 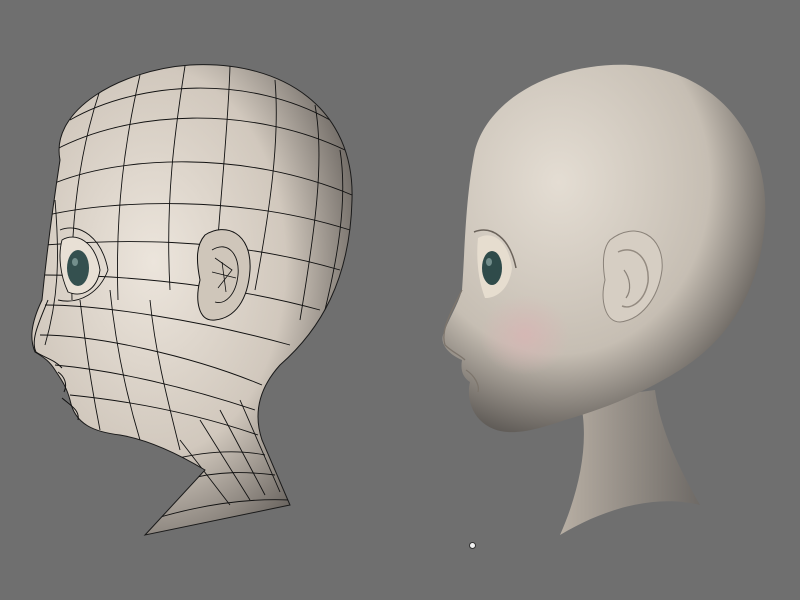 I want to click on cheek-blush, so click(x=525, y=335).